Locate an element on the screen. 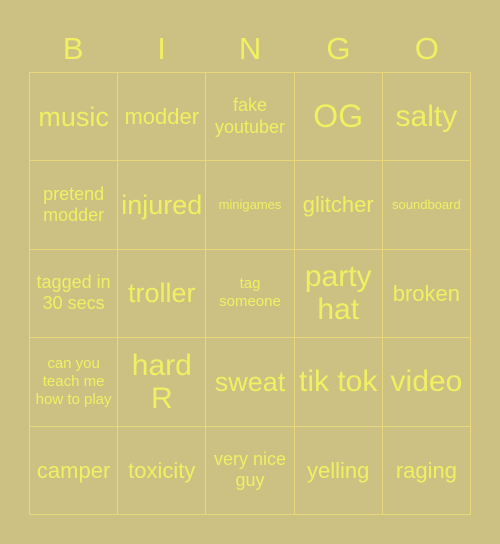 This screenshot has height=544, width=500. bingo-cell: minigames is located at coordinates (250, 205).